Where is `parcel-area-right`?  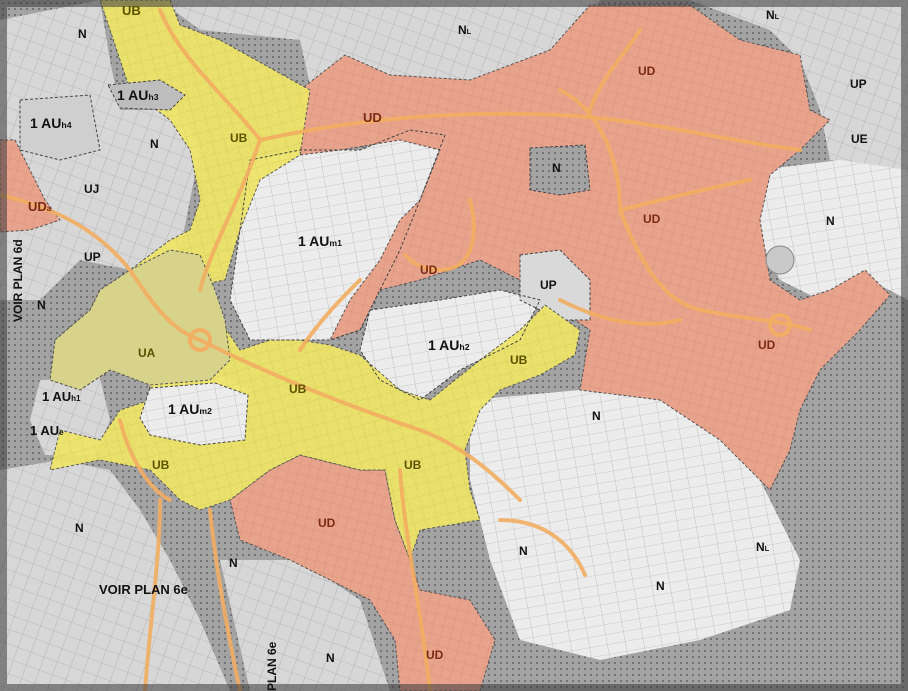
parcel-area-right is located at coordinates (834, 230).